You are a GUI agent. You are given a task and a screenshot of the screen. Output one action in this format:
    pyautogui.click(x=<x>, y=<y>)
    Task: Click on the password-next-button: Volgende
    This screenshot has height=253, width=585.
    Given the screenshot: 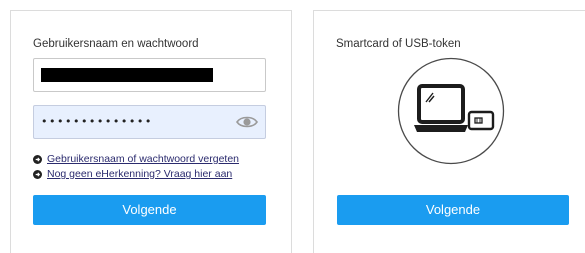 What is the action you would take?
    pyautogui.click(x=149, y=210)
    